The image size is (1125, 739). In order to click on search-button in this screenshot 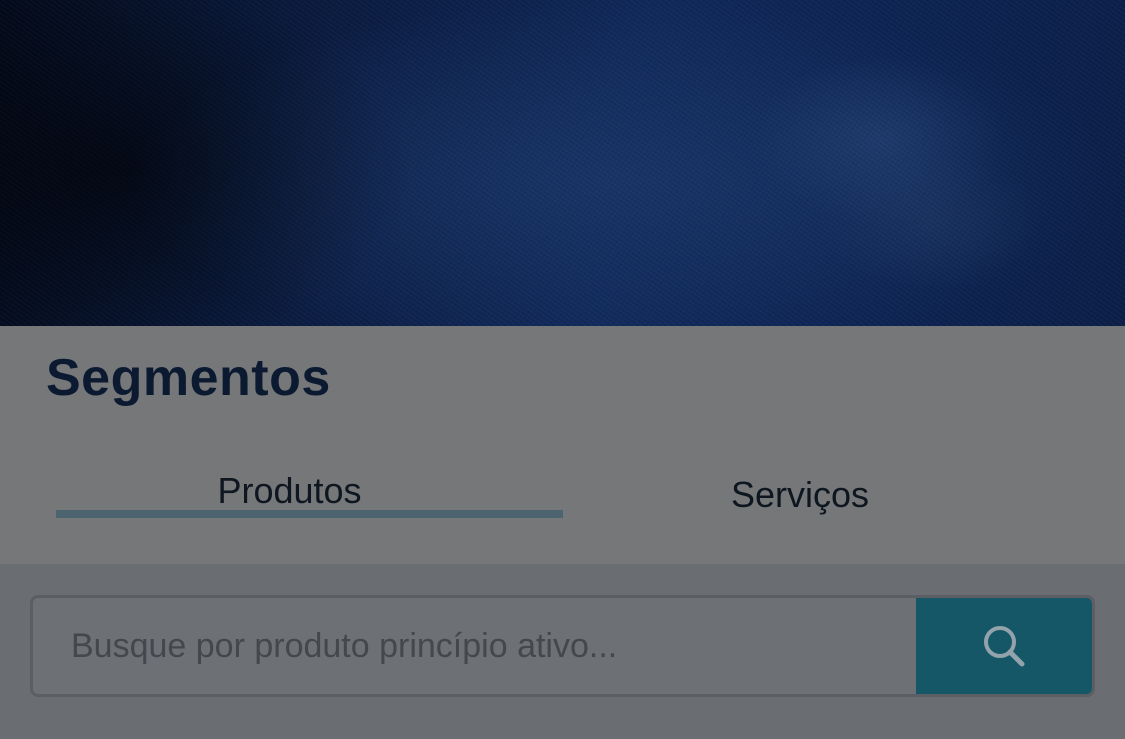, I will do `click(1004, 646)`.